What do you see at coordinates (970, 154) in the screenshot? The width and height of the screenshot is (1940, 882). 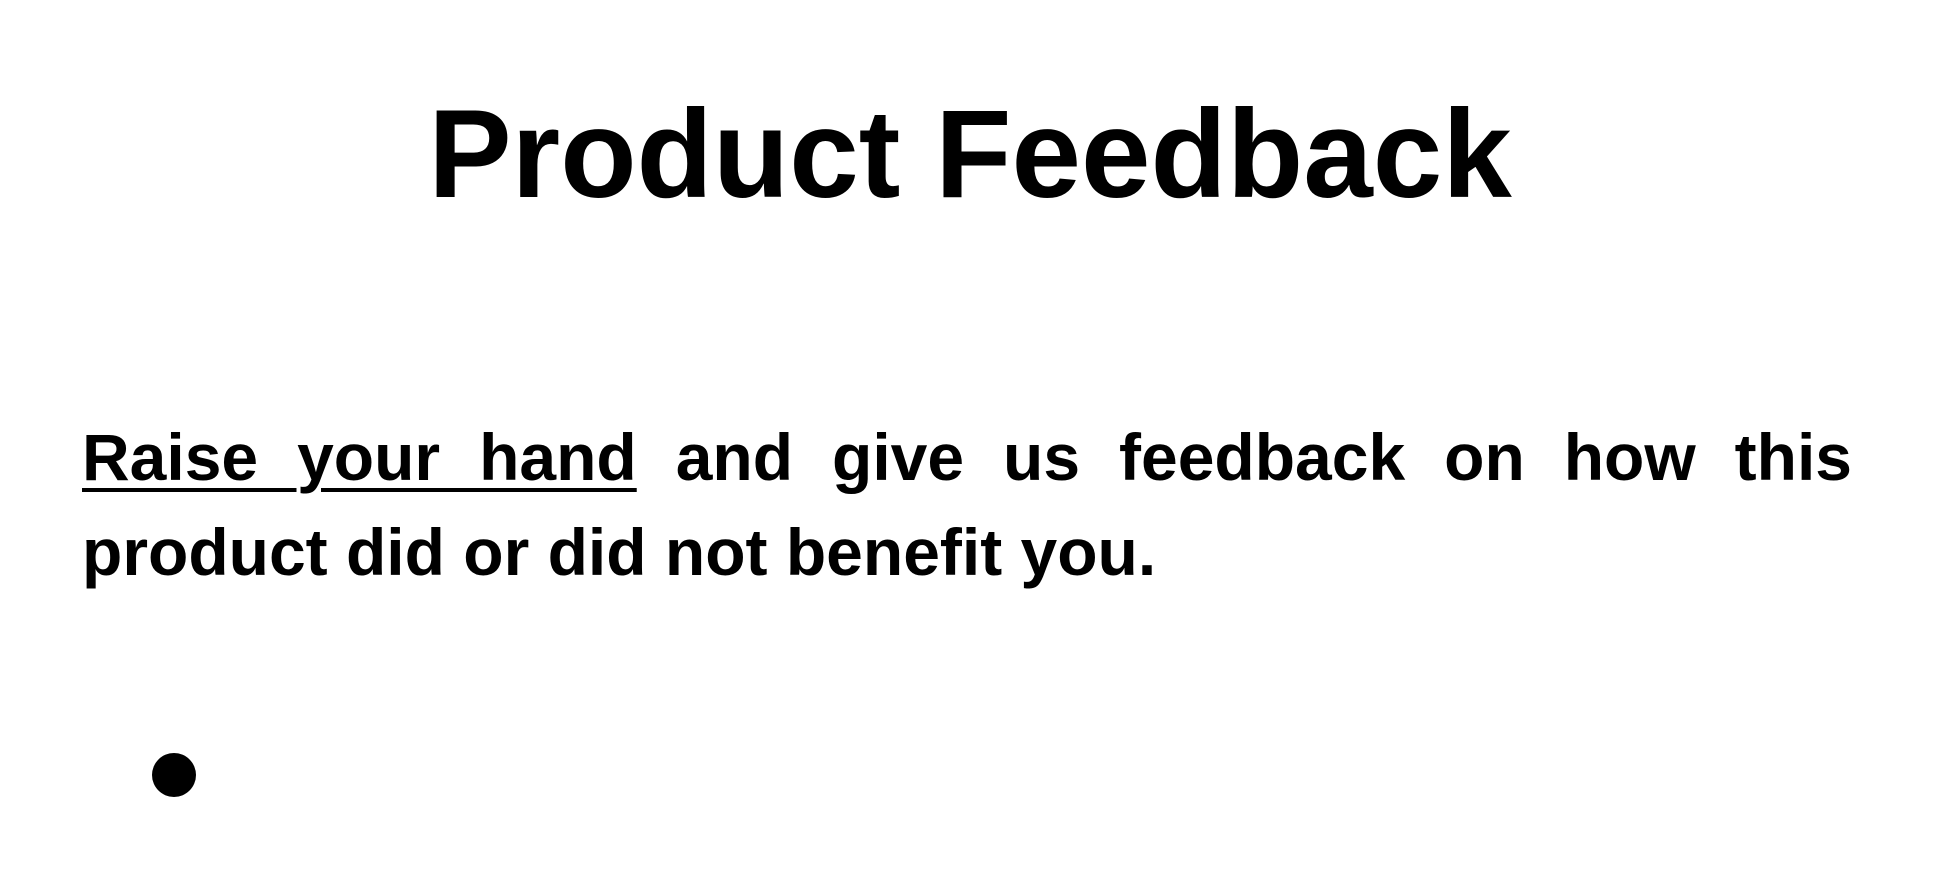 I see `page-title: Product Feedback` at bounding box center [970, 154].